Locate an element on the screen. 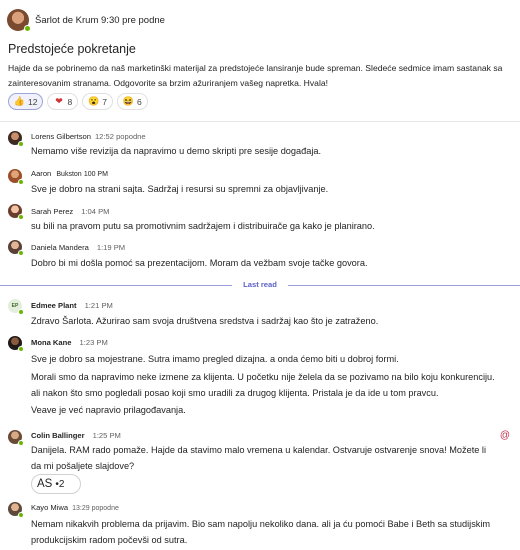 The image size is (520, 550). reply-author: Kayo Miwa is located at coordinates (49, 507).